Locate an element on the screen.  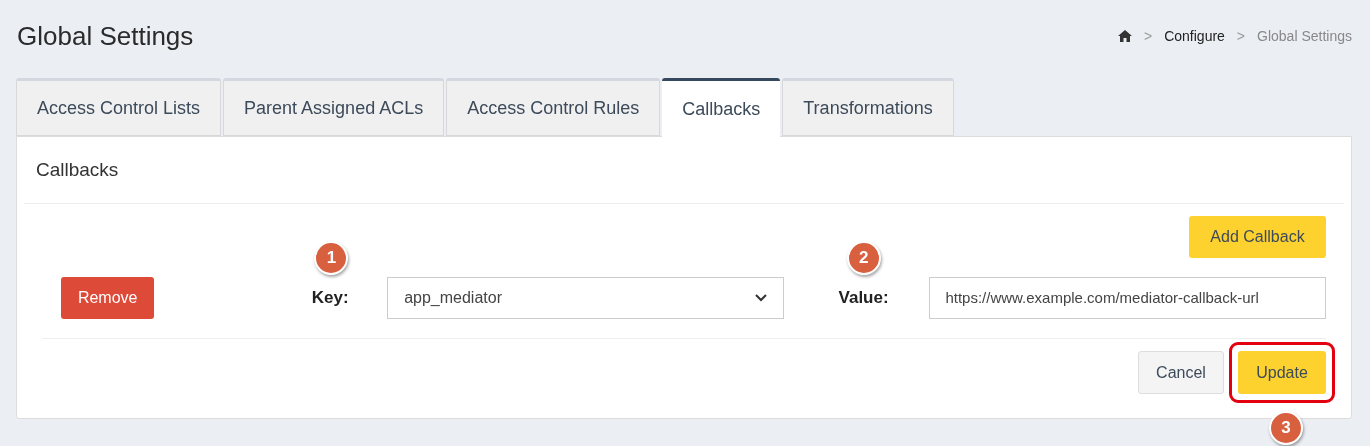
breadcrumb-link: Configure is located at coordinates (1194, 36).